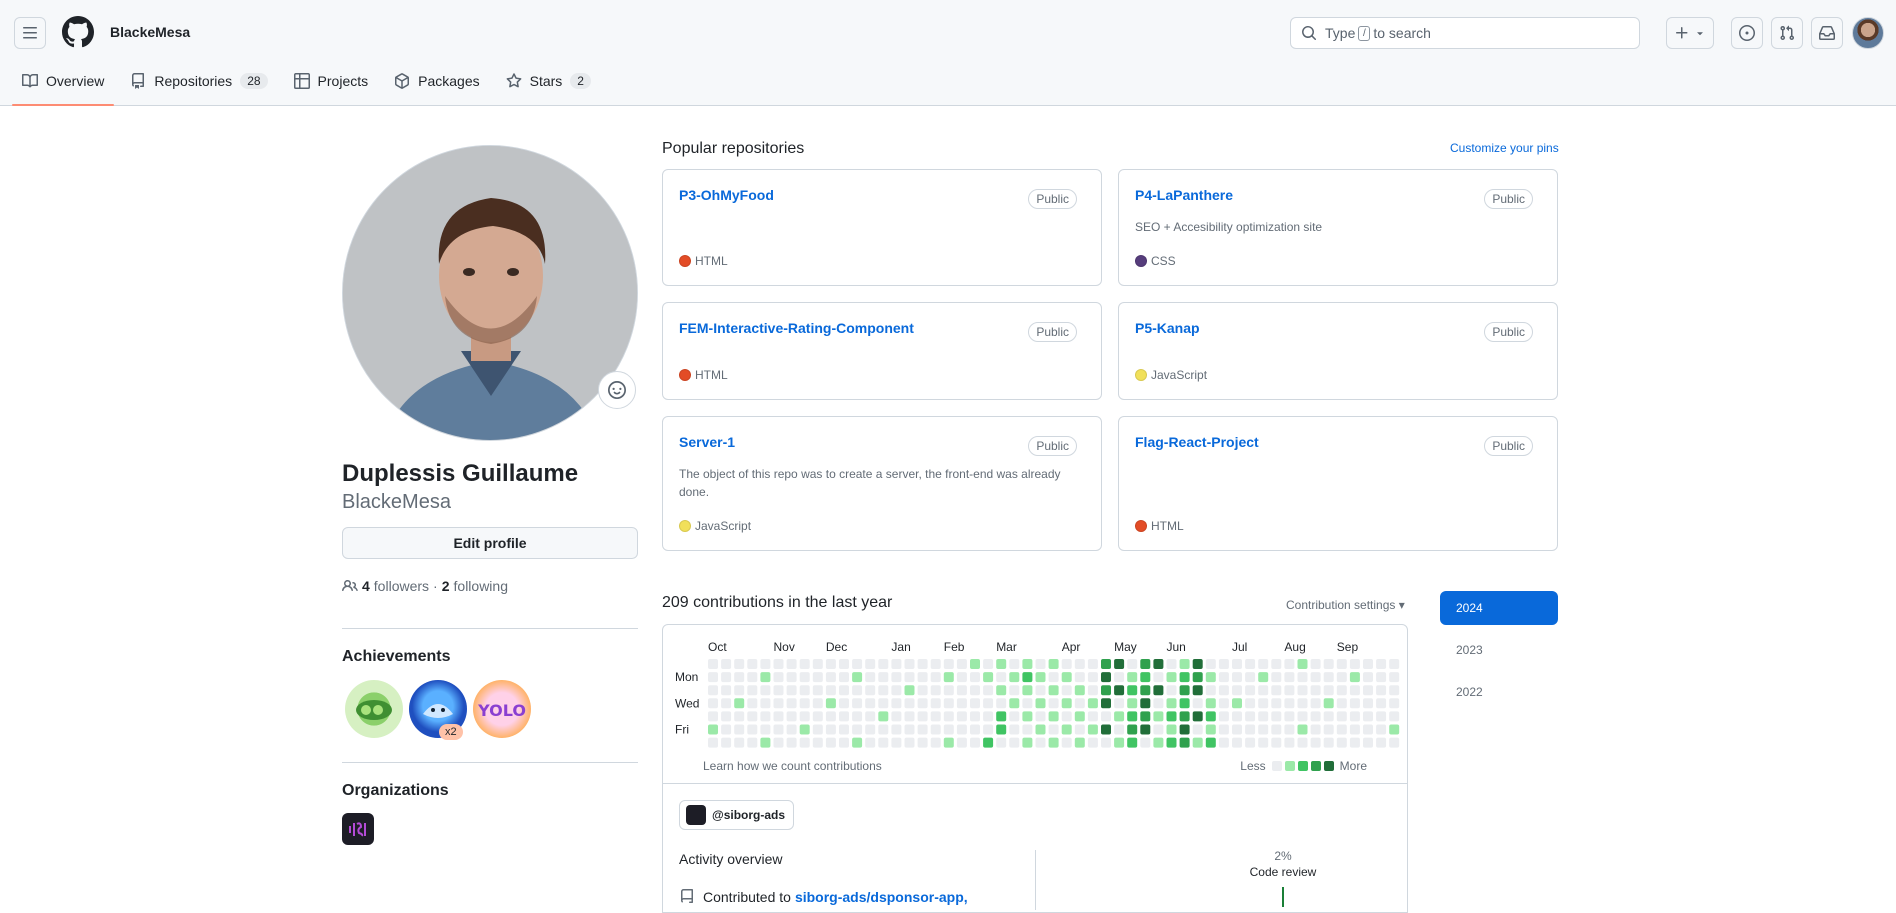  Describe the element at coordinates (374, 709) in the screenshot. I see `achievement-pair-extraordinaire-icon` at that location.